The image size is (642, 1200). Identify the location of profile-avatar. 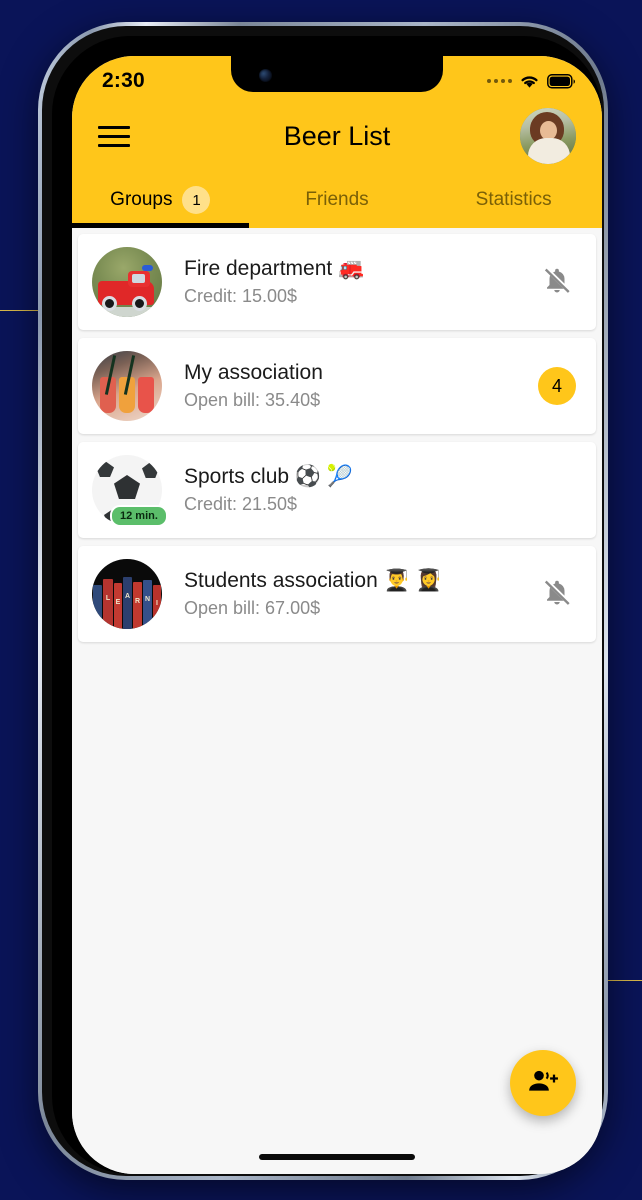
(548, 136).